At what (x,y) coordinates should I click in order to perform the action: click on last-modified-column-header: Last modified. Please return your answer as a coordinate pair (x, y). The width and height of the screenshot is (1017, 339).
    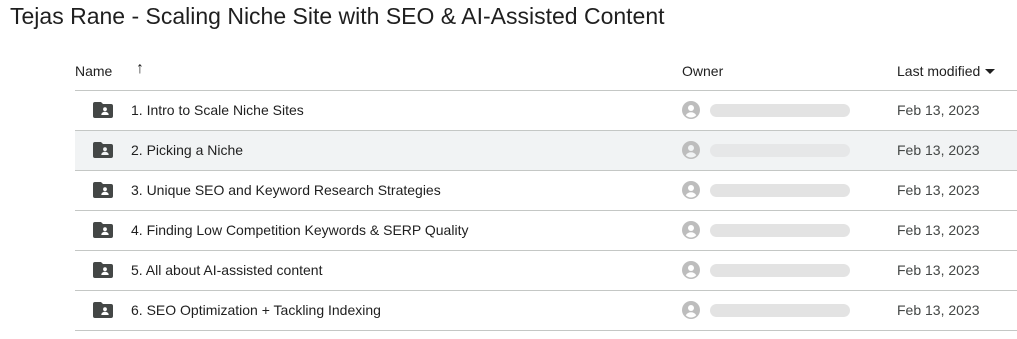
    Looking at the image, I should click on (946, 71).